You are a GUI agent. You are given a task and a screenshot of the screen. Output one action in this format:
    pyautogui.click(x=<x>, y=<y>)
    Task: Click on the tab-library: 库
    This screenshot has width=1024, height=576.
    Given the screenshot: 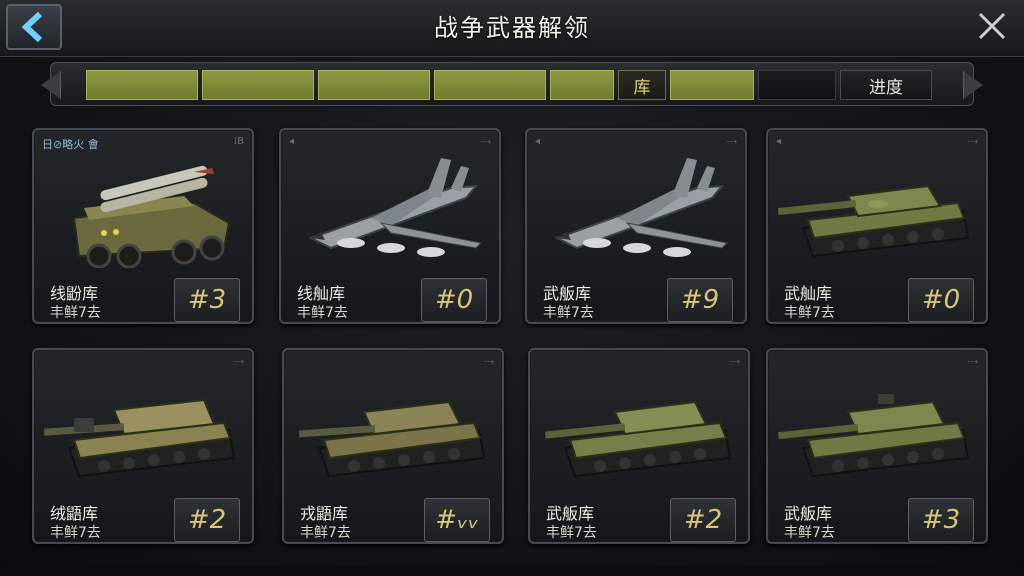 What is the action you would take?
    pyautogui.click(x=642, y=85)
    